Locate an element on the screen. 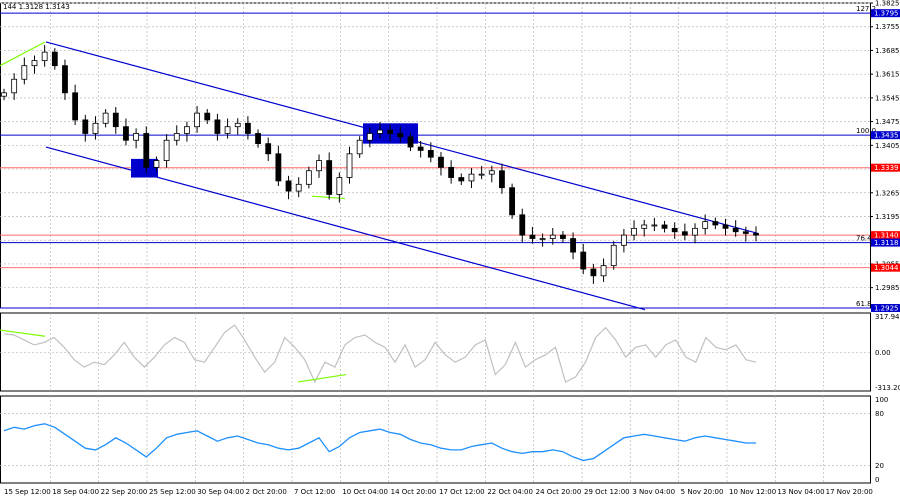 Image resolution: width=900 pixels, height=500 pixels. fib-76.4-price-tag-text: 1.3118 is located at coordinates (886, 243).